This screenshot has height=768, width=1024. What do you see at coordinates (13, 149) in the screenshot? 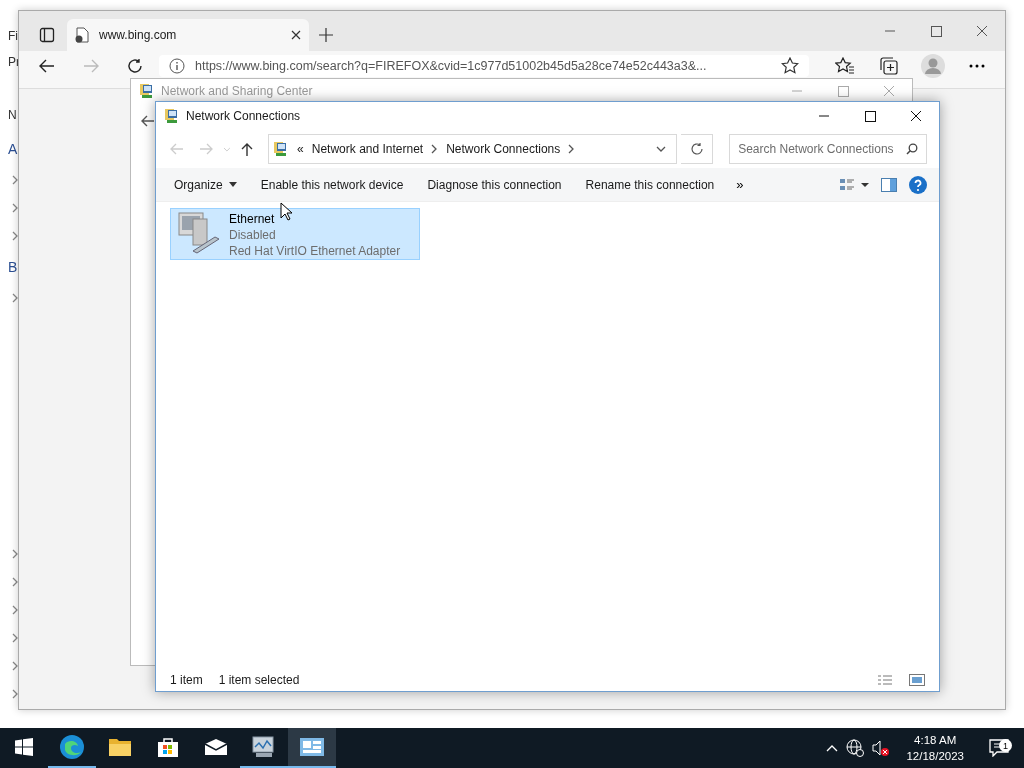
I see `group-header: A` at bounding box center [13, 149].